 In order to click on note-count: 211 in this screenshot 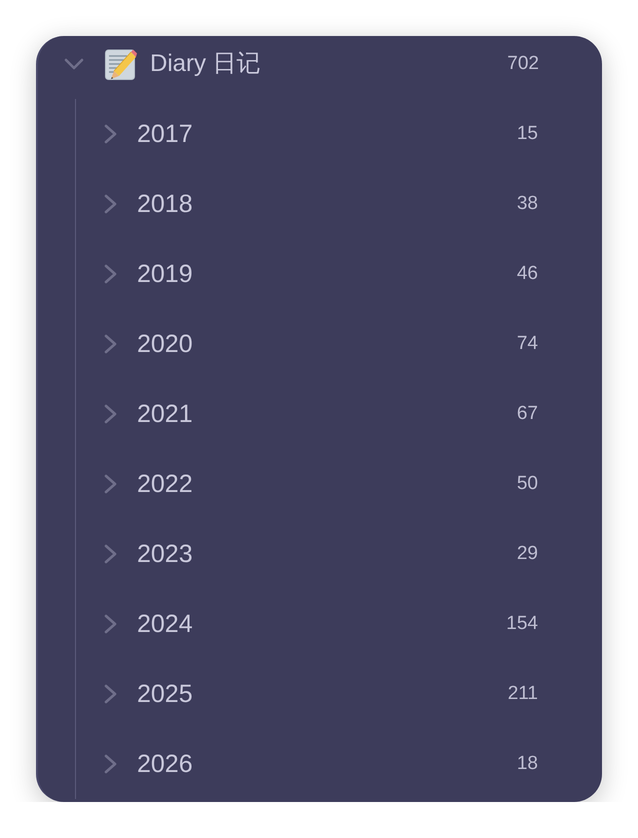, I will do `click(523, 694)`.